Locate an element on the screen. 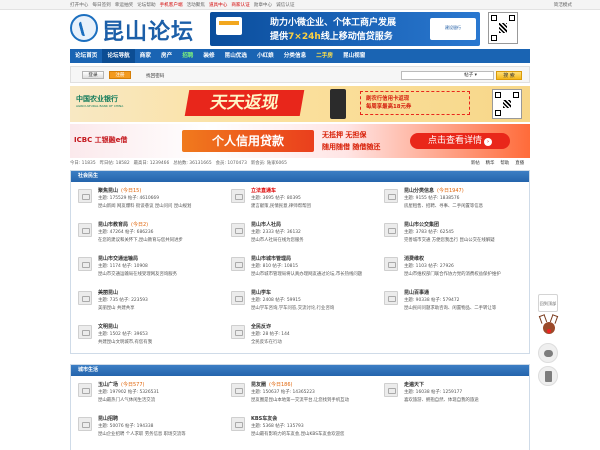 This screenshot has height=450, width=600. reindeer-mascot-icon is located at coordinates (549, 327).